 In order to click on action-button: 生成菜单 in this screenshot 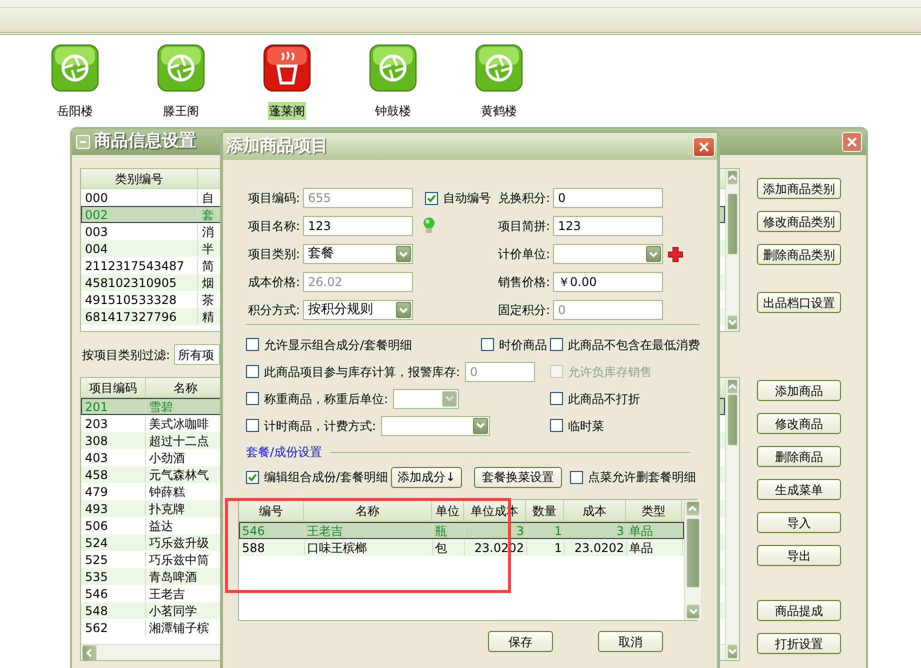, I will do `click(799, 489)`.